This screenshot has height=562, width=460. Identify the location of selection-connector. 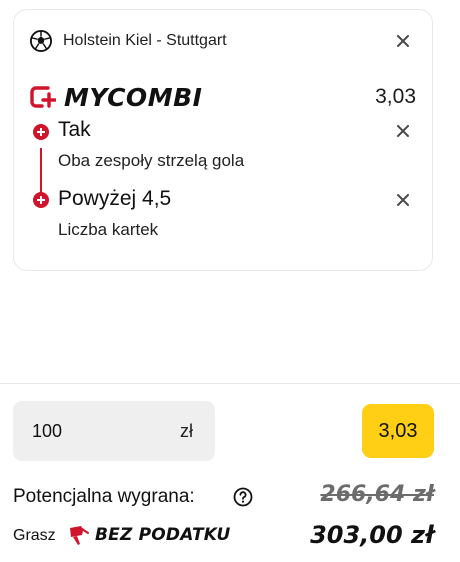
(41, 172).